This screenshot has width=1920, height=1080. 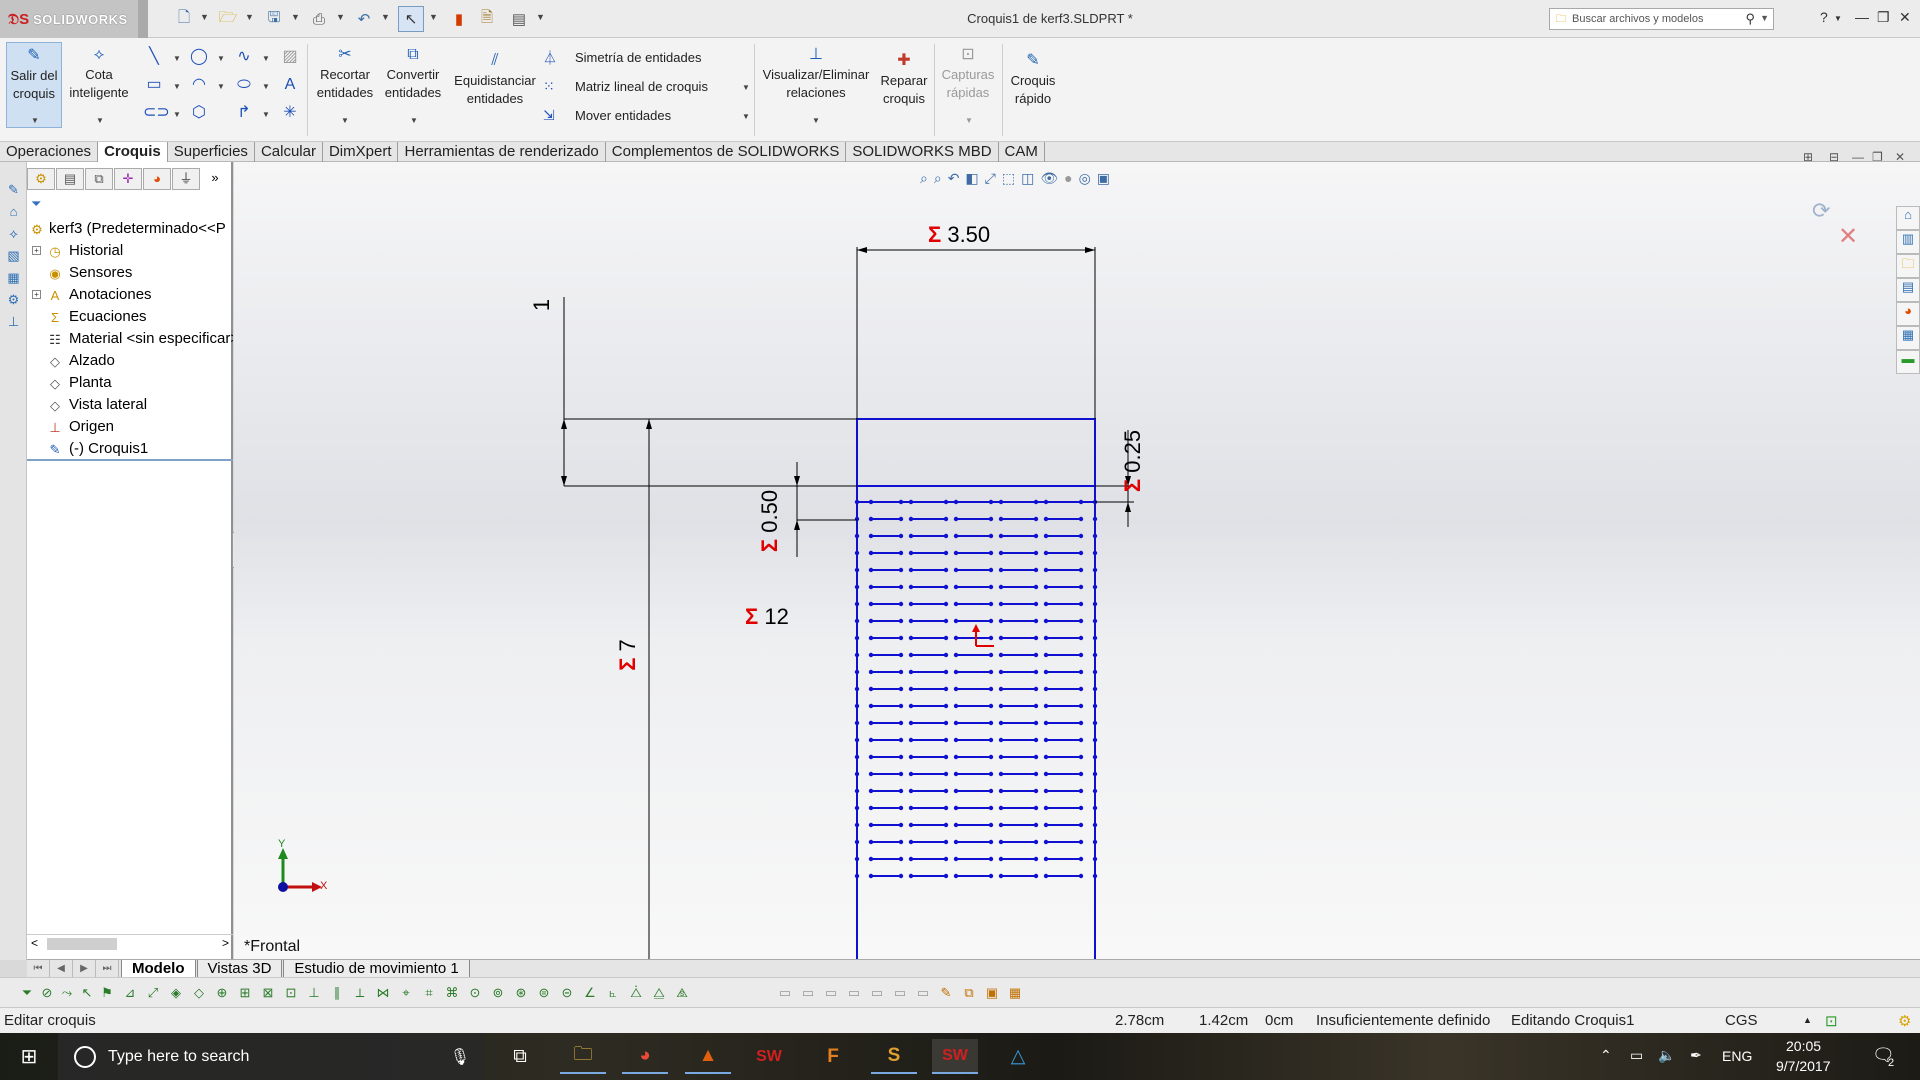 What do you see at coordinates (130, 317) in the screenshot?
I see `tree-item-ecuaciones: Σ Ecuaciones` at bounding box center [130, 317].